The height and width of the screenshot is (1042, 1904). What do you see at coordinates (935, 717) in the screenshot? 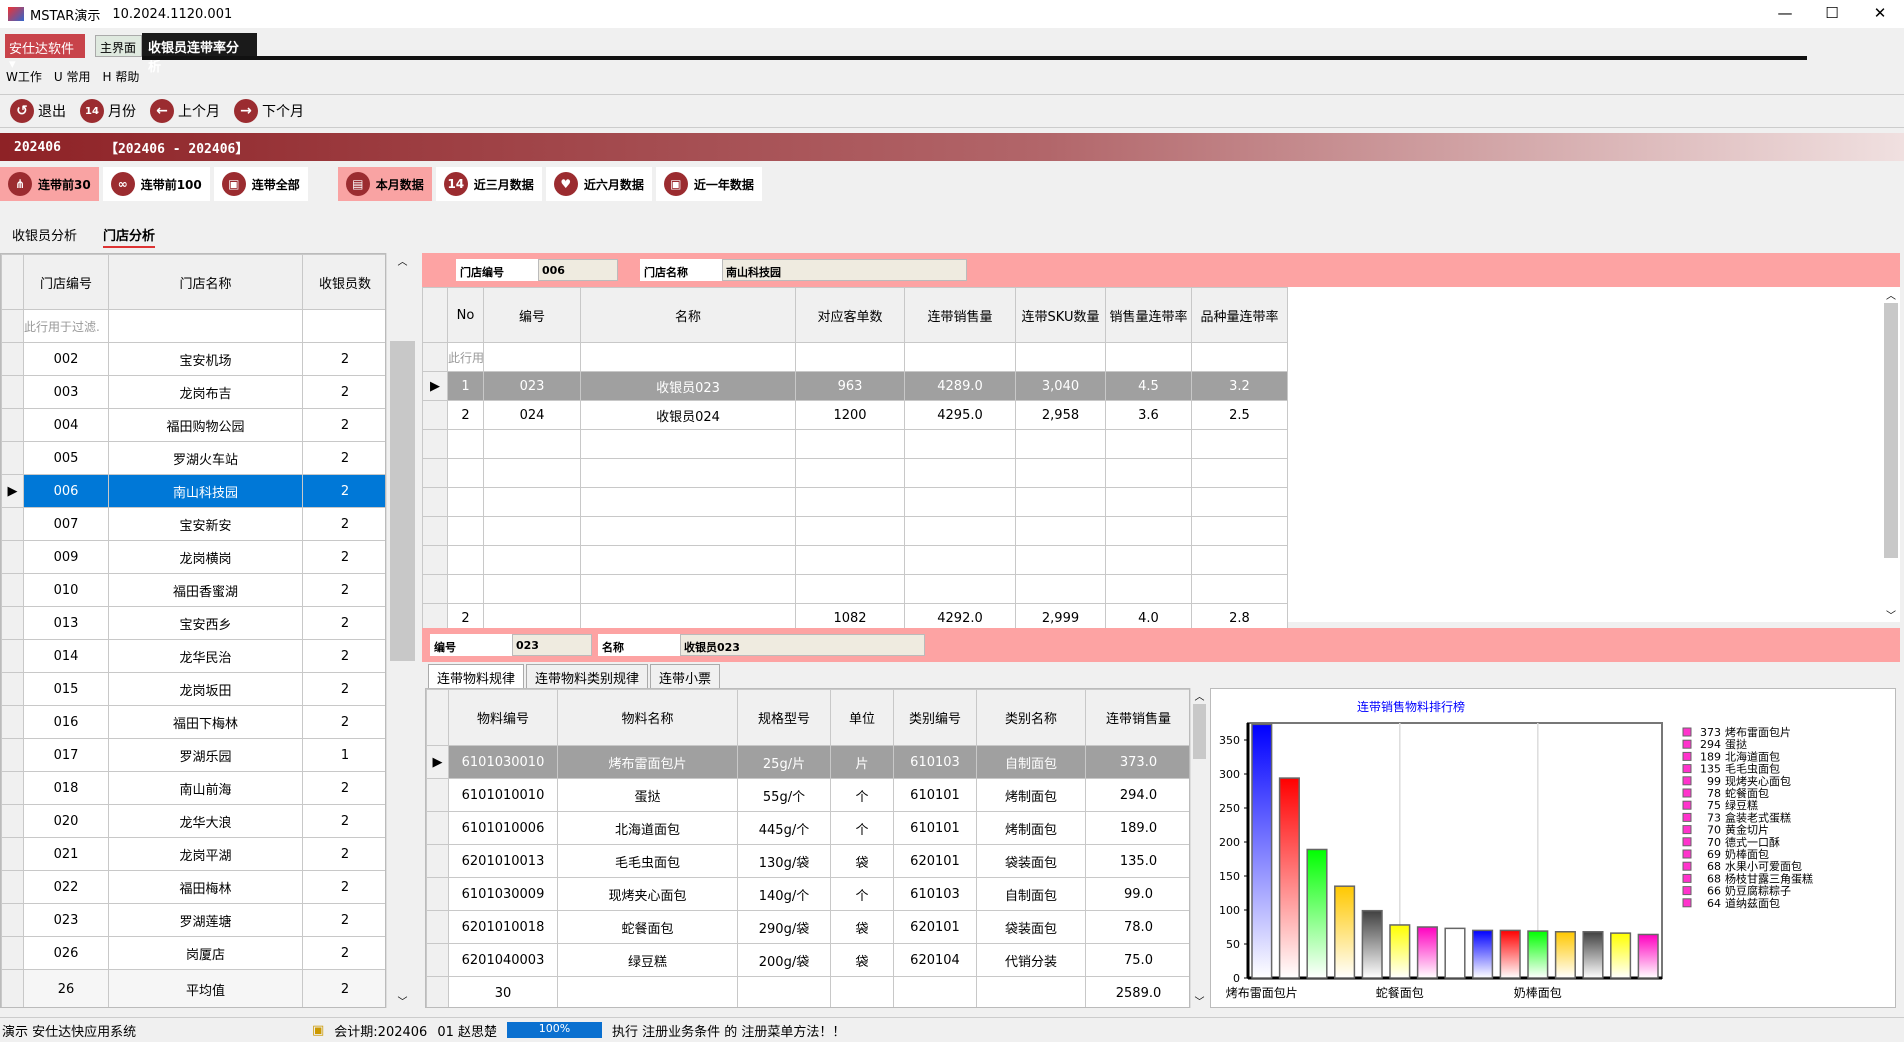
I see `column-header: 类别编号` at bounding box center [935, 717].